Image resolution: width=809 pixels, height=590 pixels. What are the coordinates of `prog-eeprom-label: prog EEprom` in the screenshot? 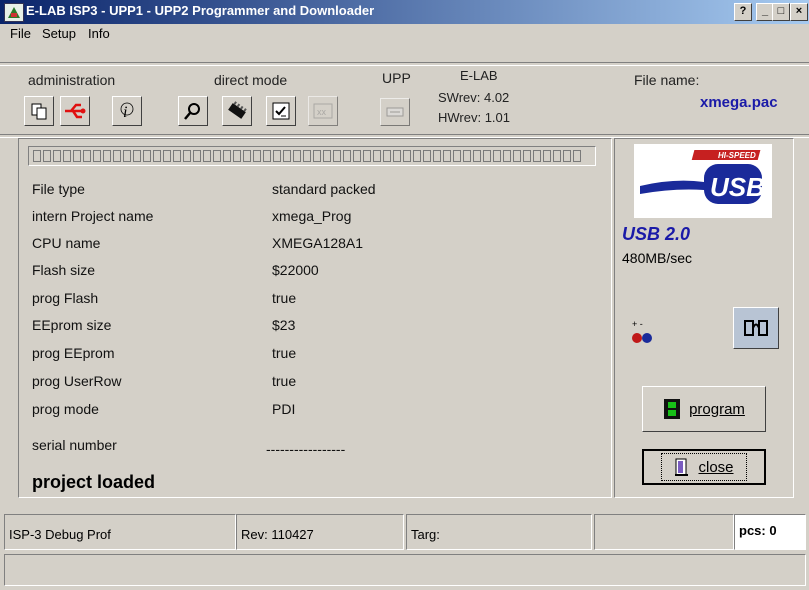 It's located at (73, 353).